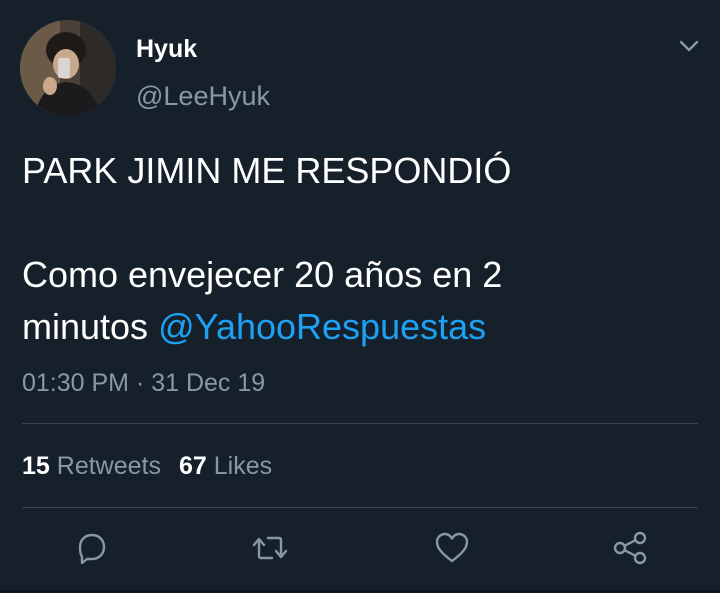 This screenshot has width=720, height=593. Describe the element at coordinates (630, 548) in the screenshot. I see `share-icon` at that location.